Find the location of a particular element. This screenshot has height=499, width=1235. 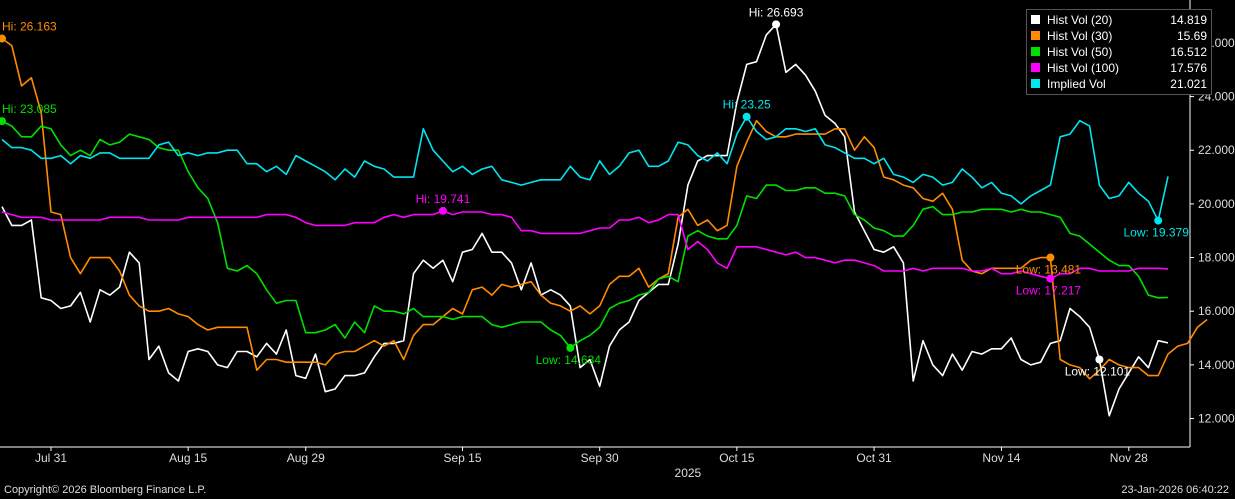

legend-item-hist-vol-100: Hist Vol (100) 17.576 is located at coordinates (1119, 68).